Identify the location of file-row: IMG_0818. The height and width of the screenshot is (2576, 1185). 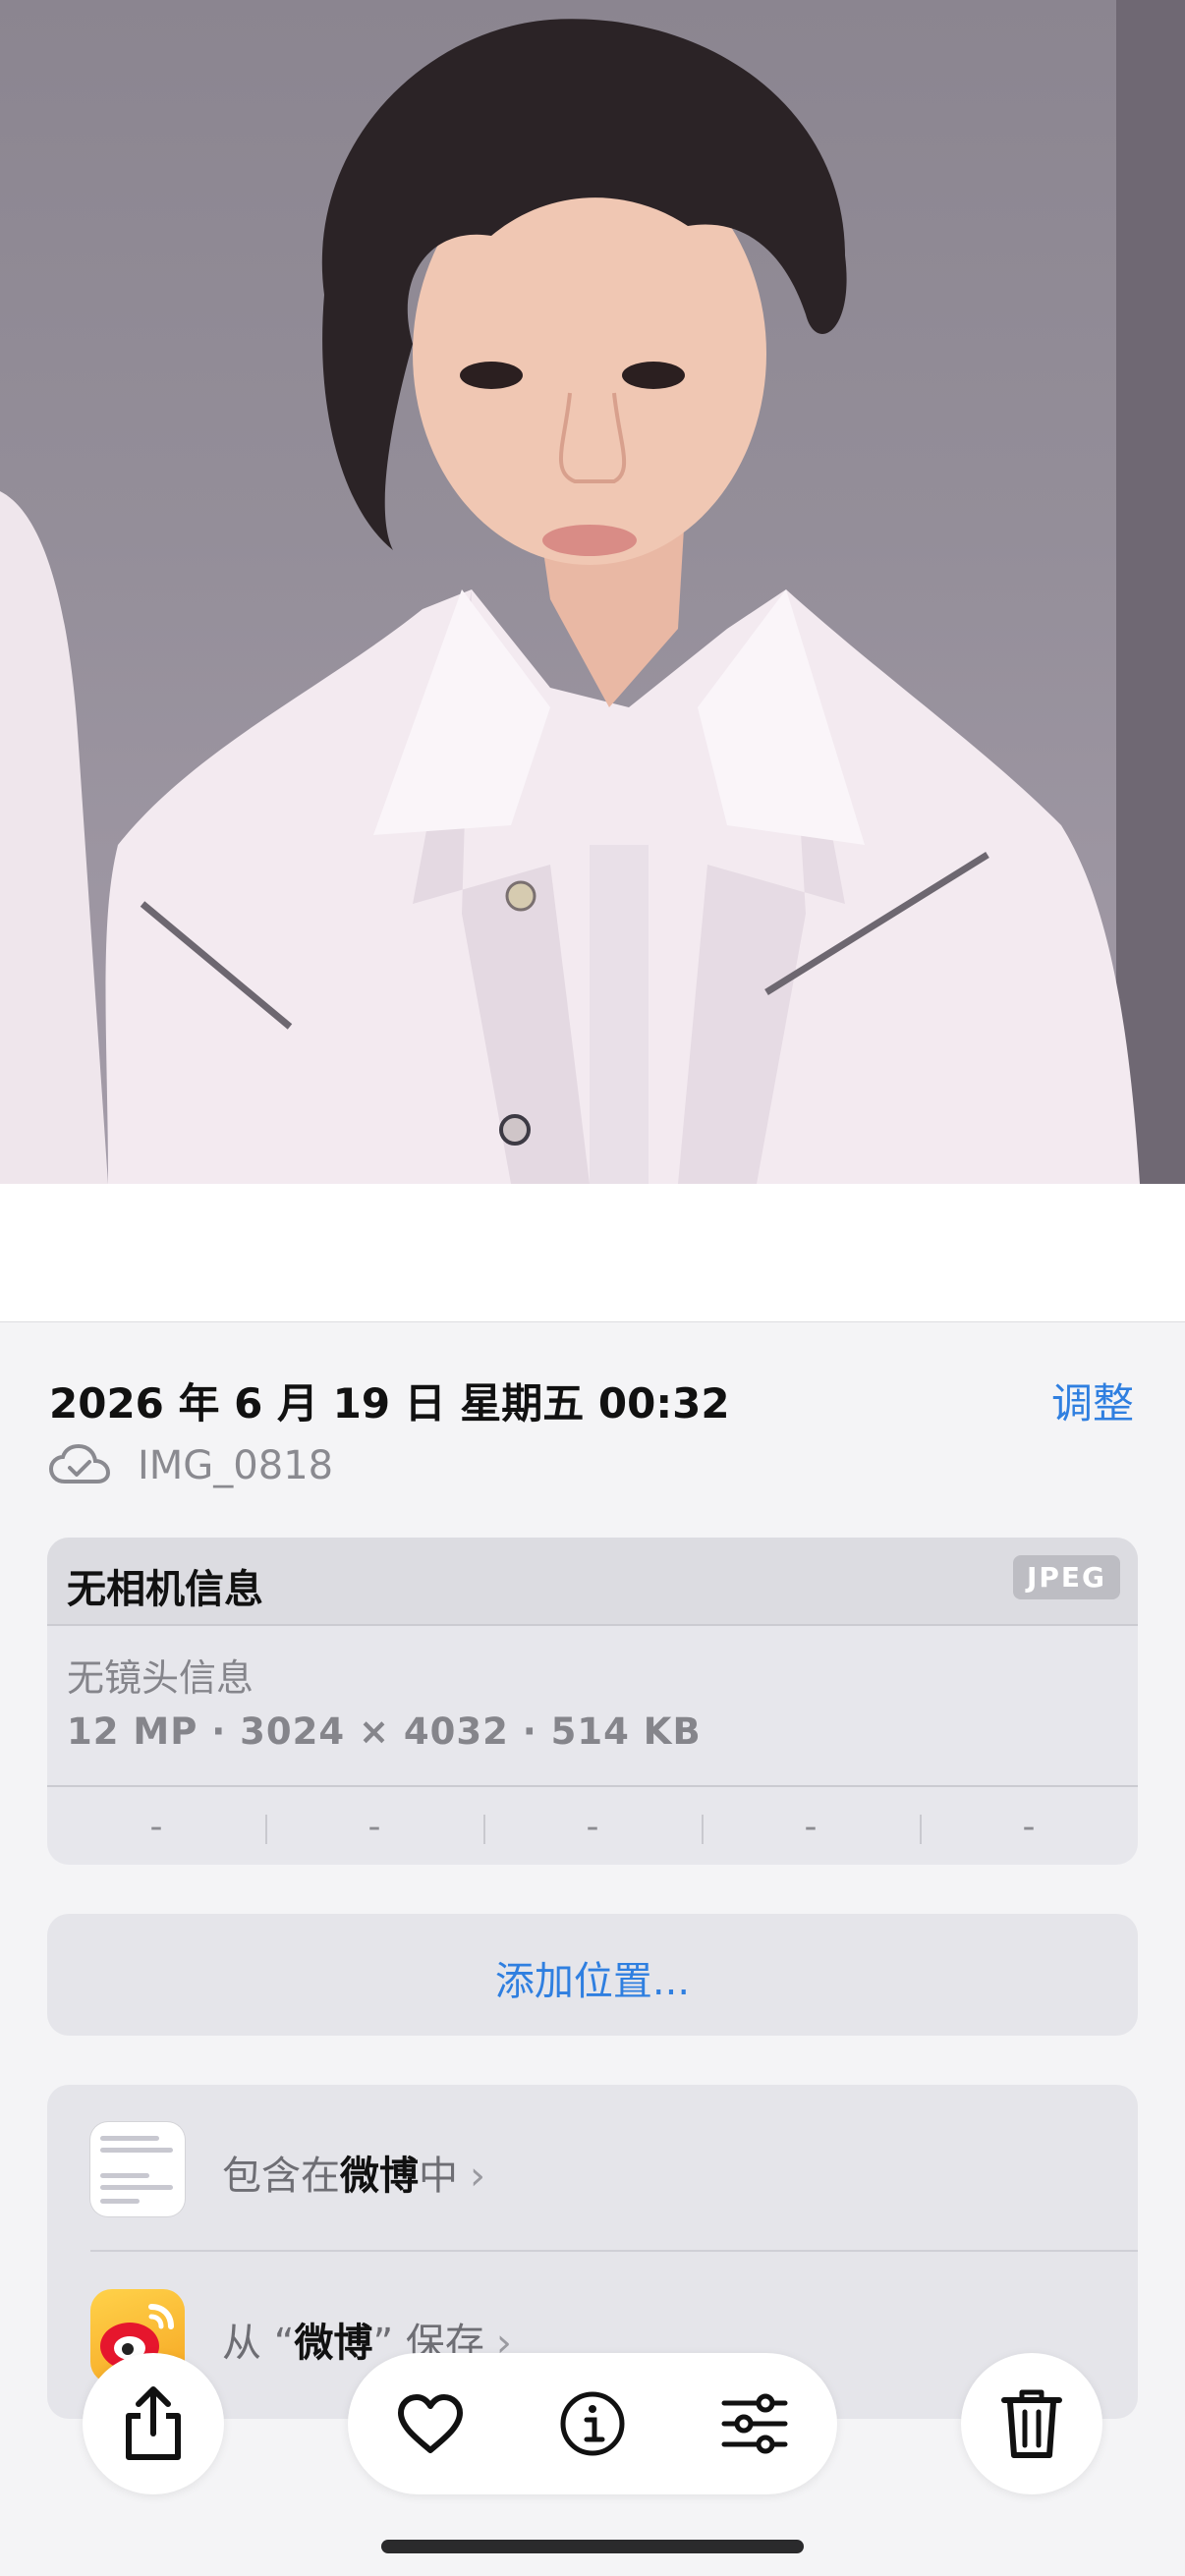
(191, 1465).